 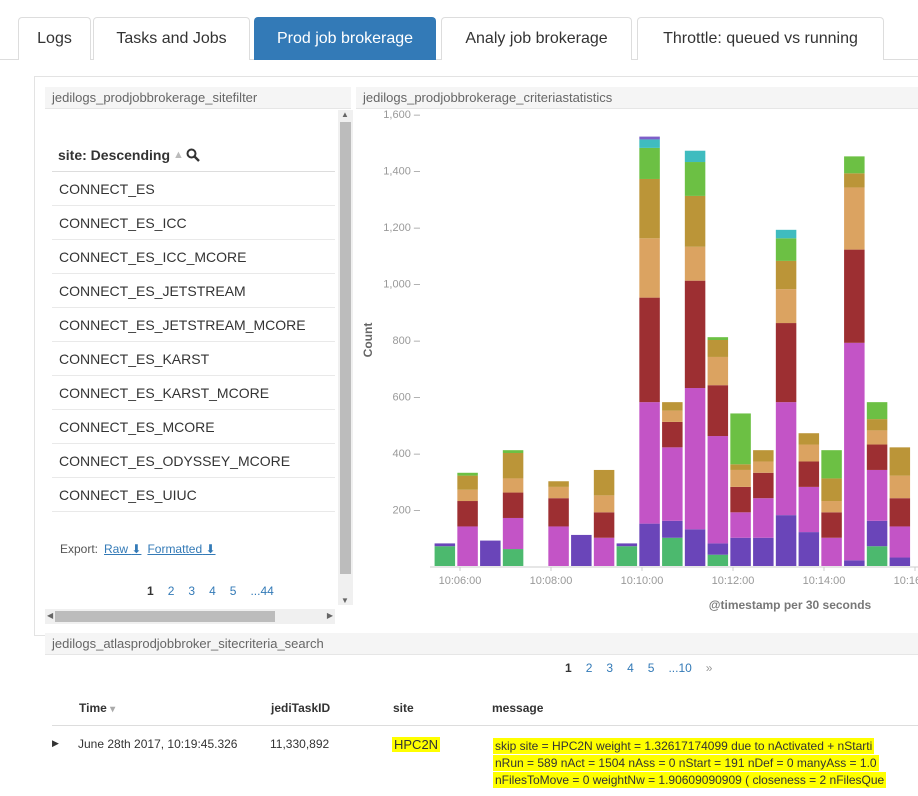 I want to click on page-link: ...44, so click(x=261, y=591).